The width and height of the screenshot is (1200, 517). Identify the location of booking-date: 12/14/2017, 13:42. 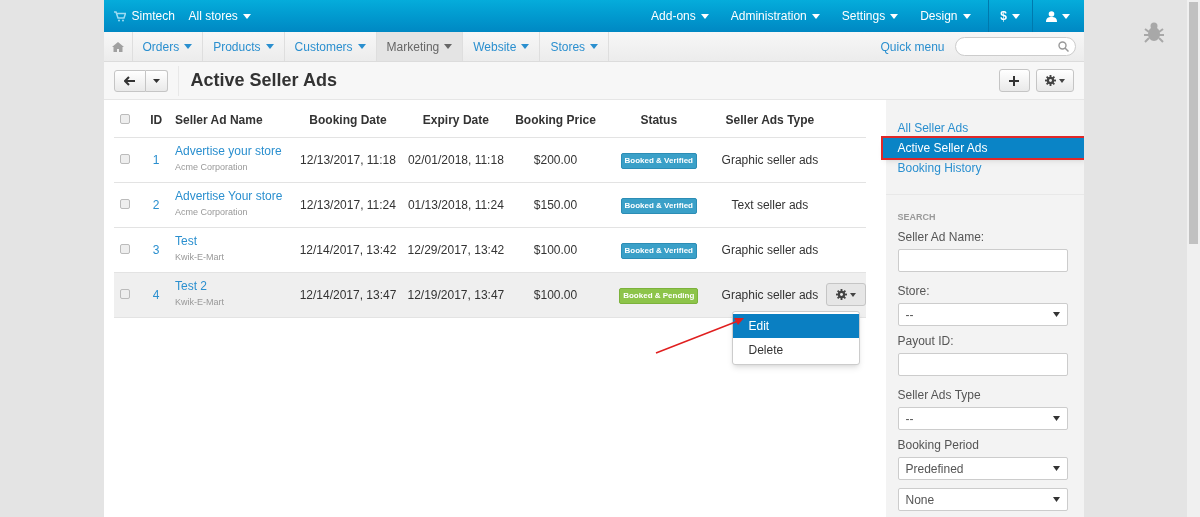
(348, 249).